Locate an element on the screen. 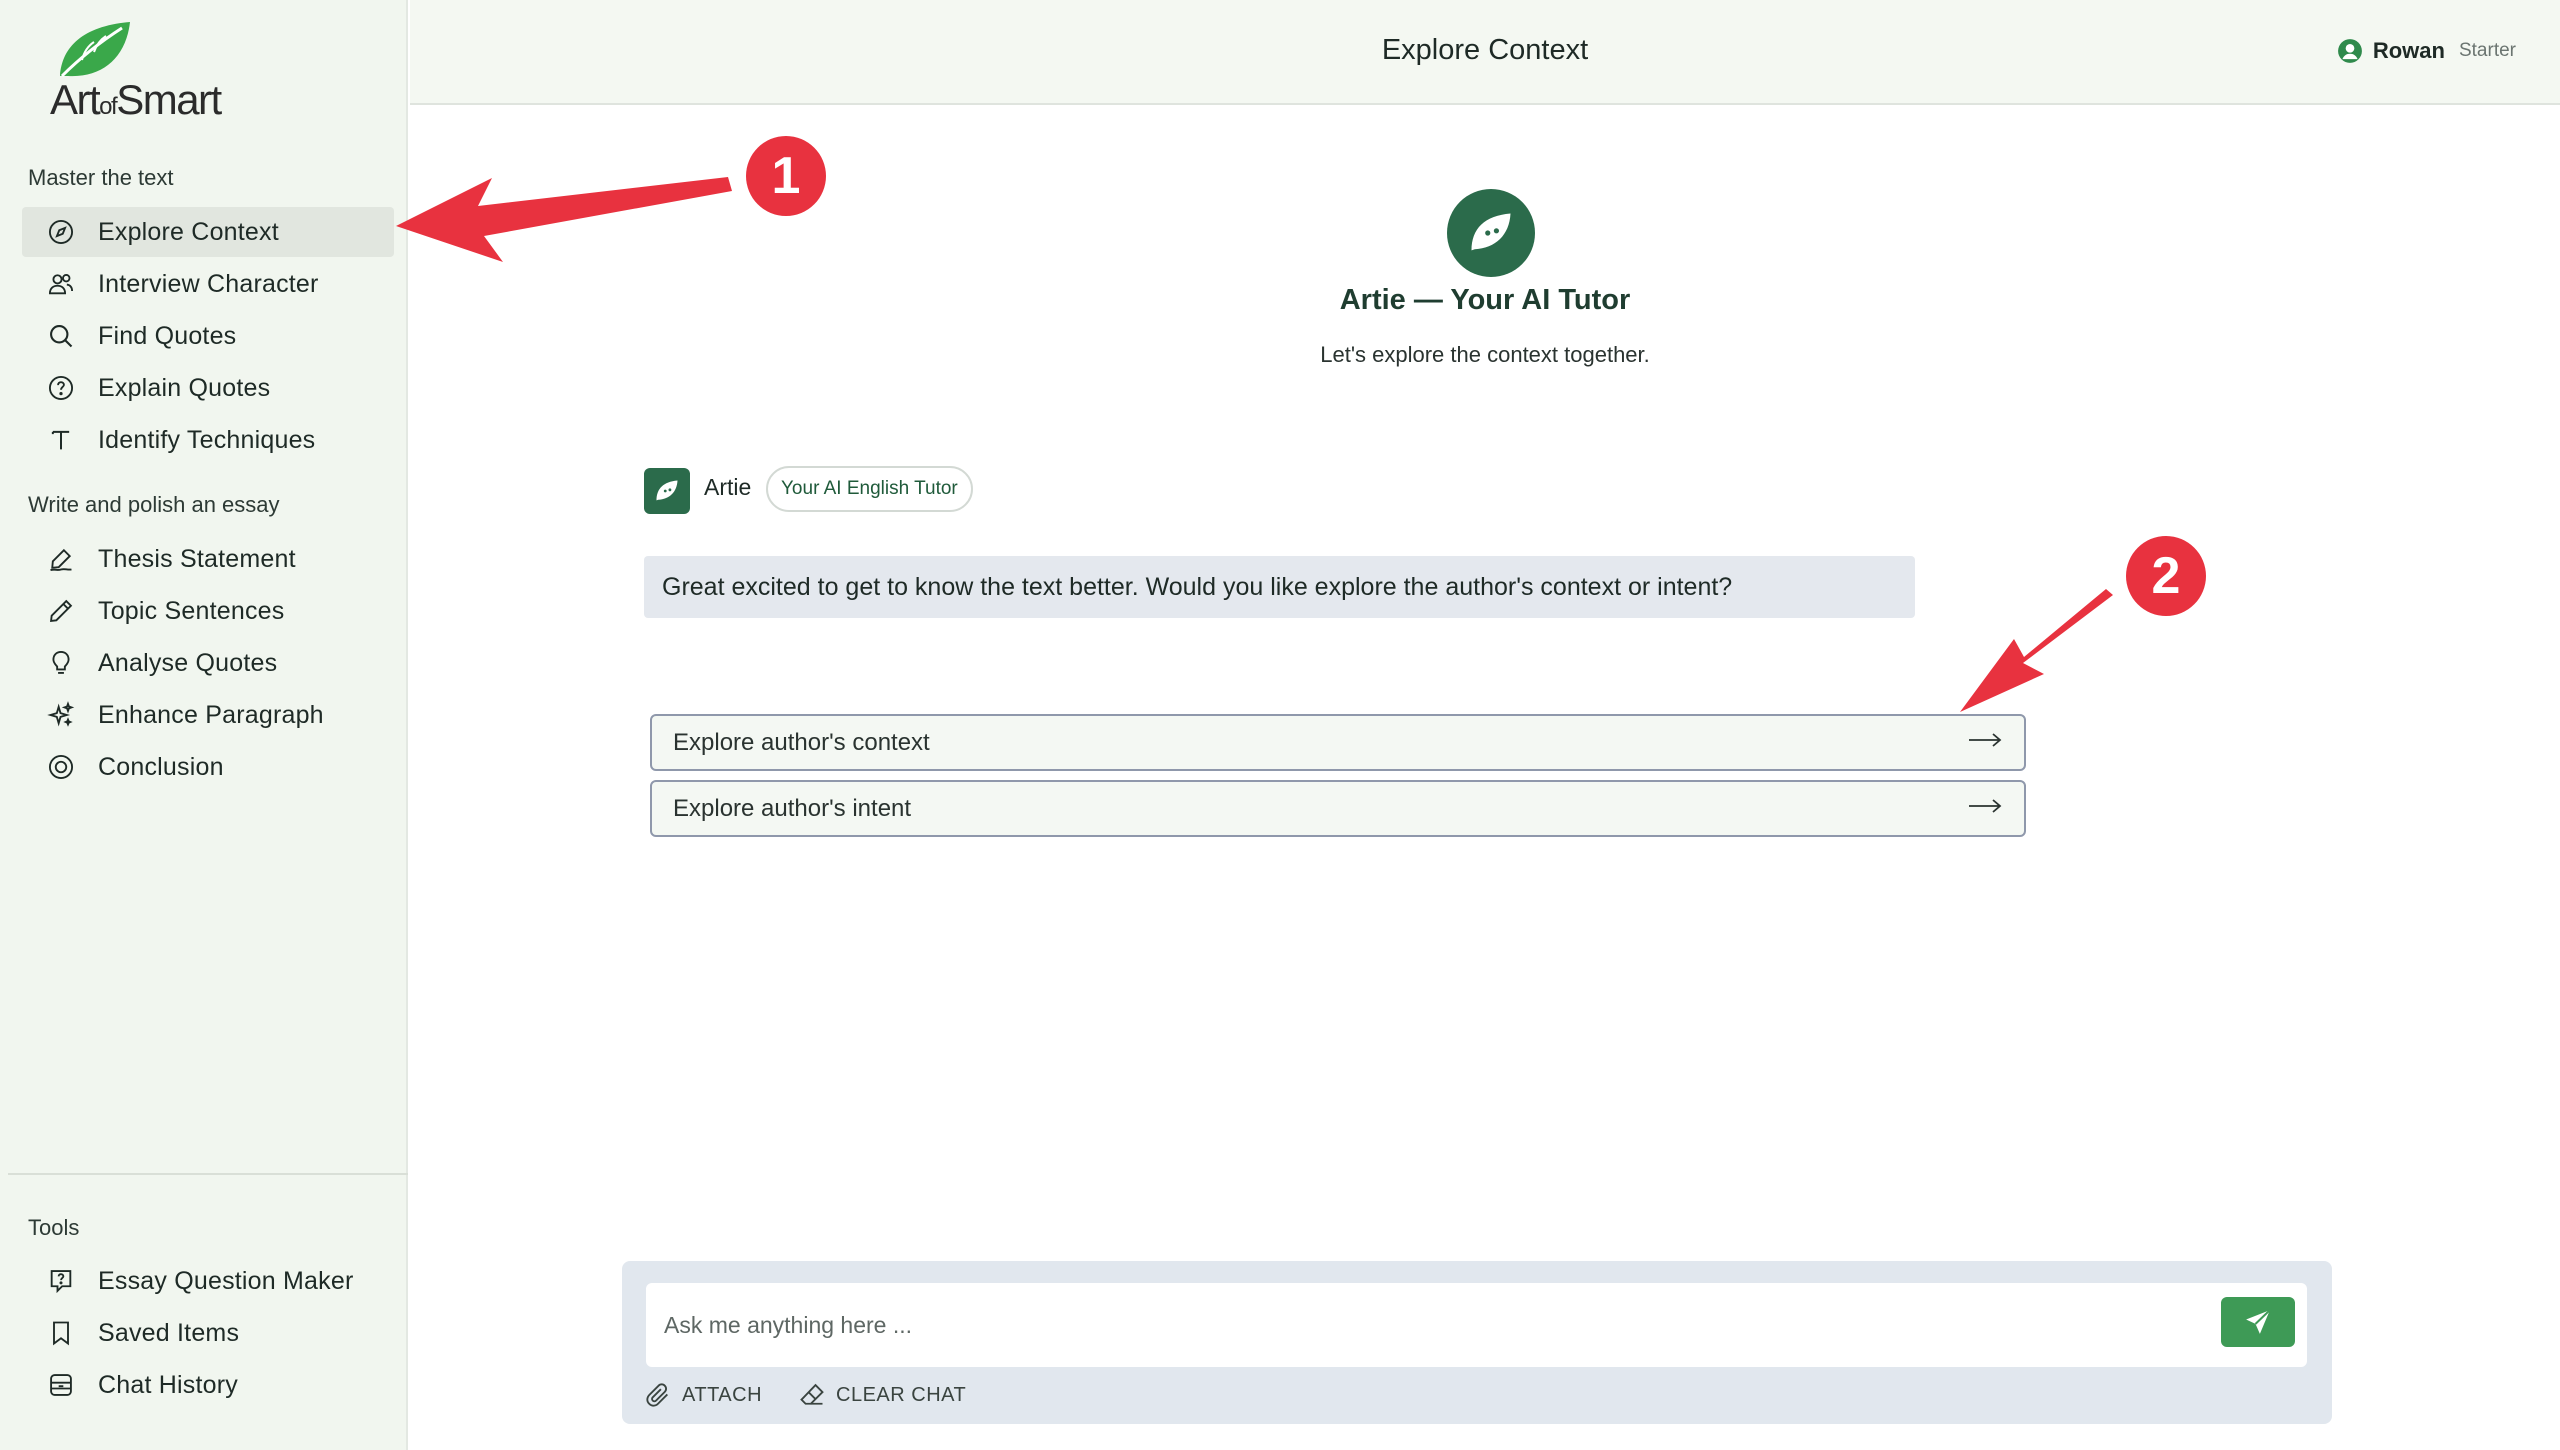  signature-icon is located at coordinates (61, 559).